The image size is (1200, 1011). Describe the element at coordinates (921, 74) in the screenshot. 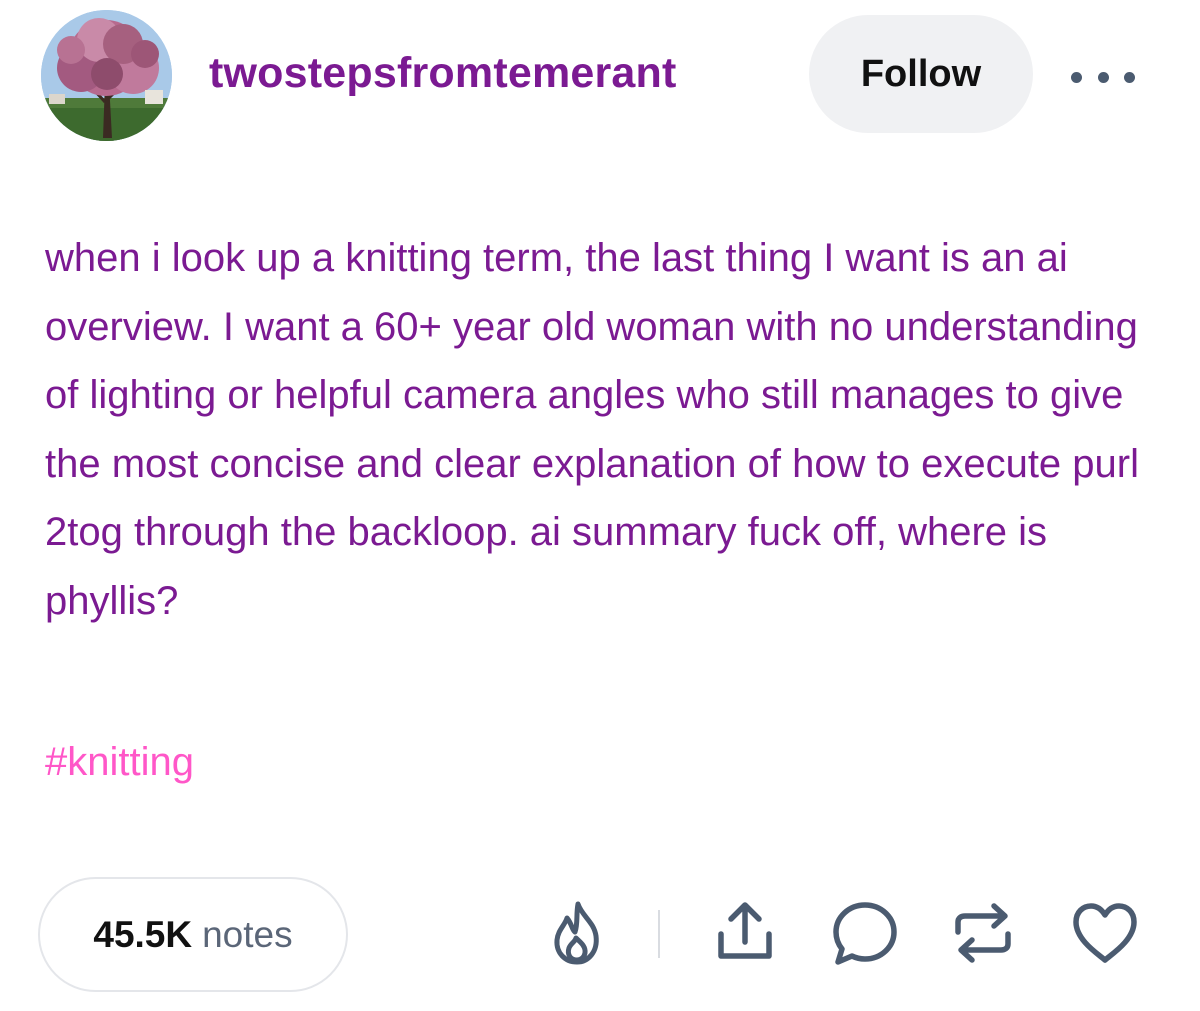

I see `follow-button: Follow` at that location.